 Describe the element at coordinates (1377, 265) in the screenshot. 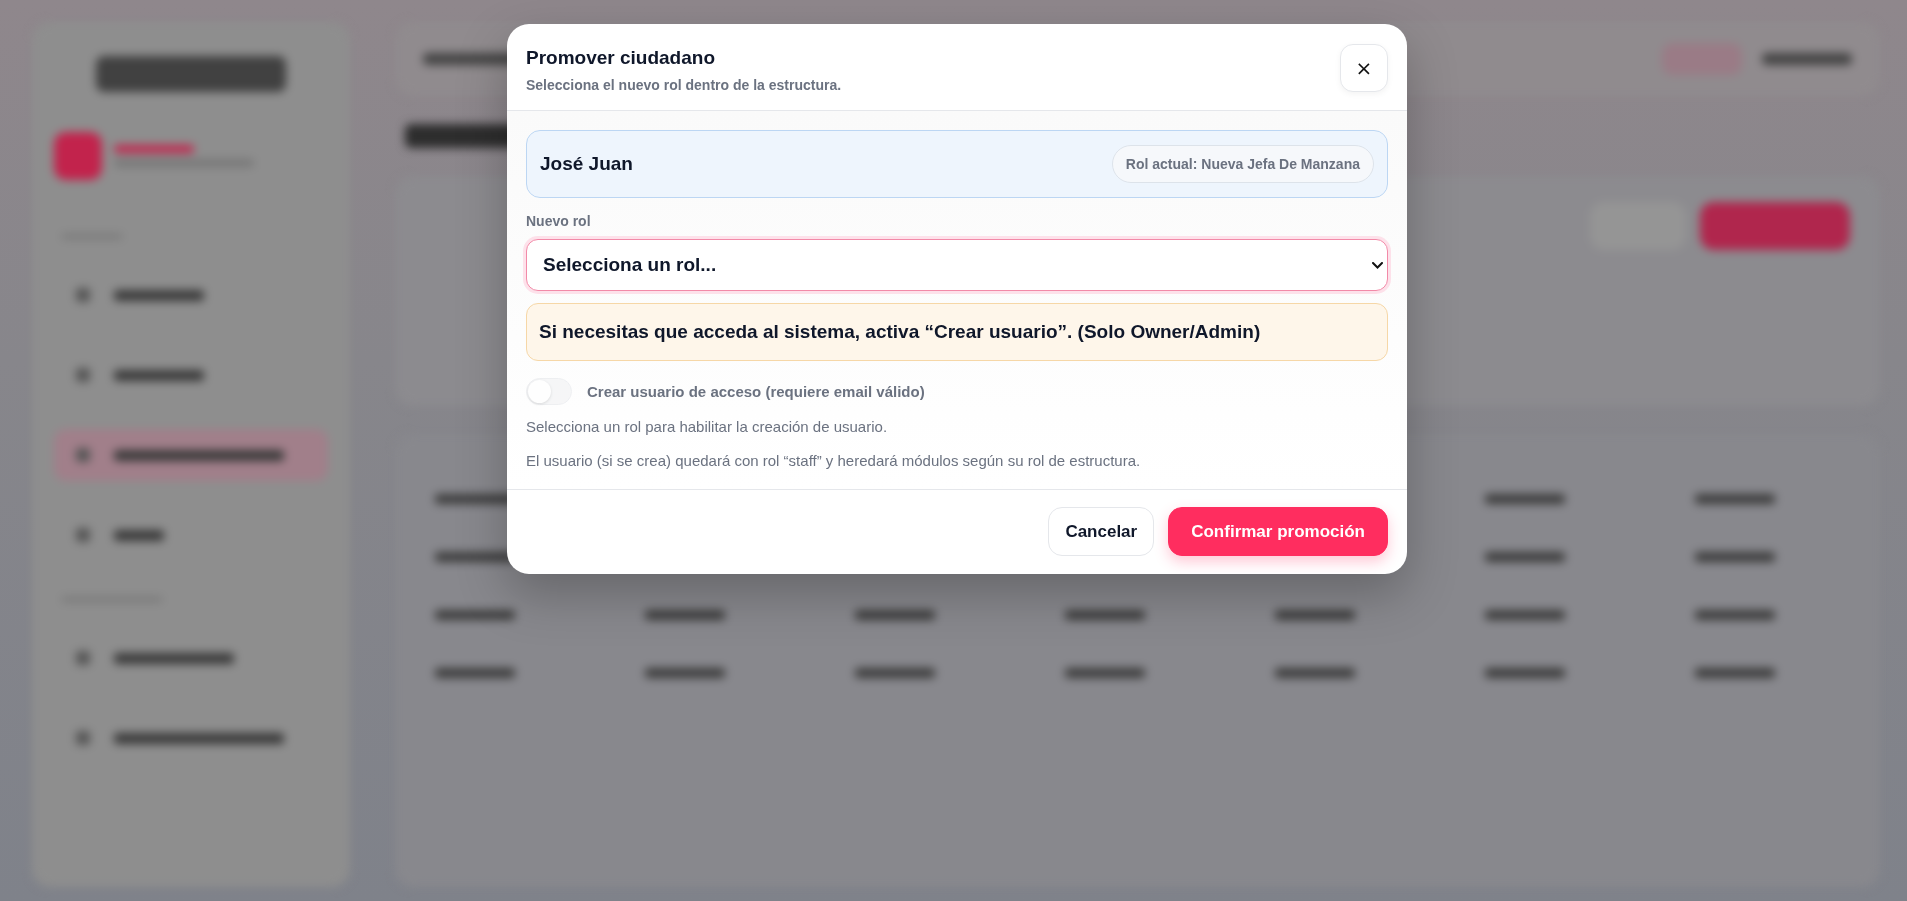

I see `chevron-down-icon` at that location.